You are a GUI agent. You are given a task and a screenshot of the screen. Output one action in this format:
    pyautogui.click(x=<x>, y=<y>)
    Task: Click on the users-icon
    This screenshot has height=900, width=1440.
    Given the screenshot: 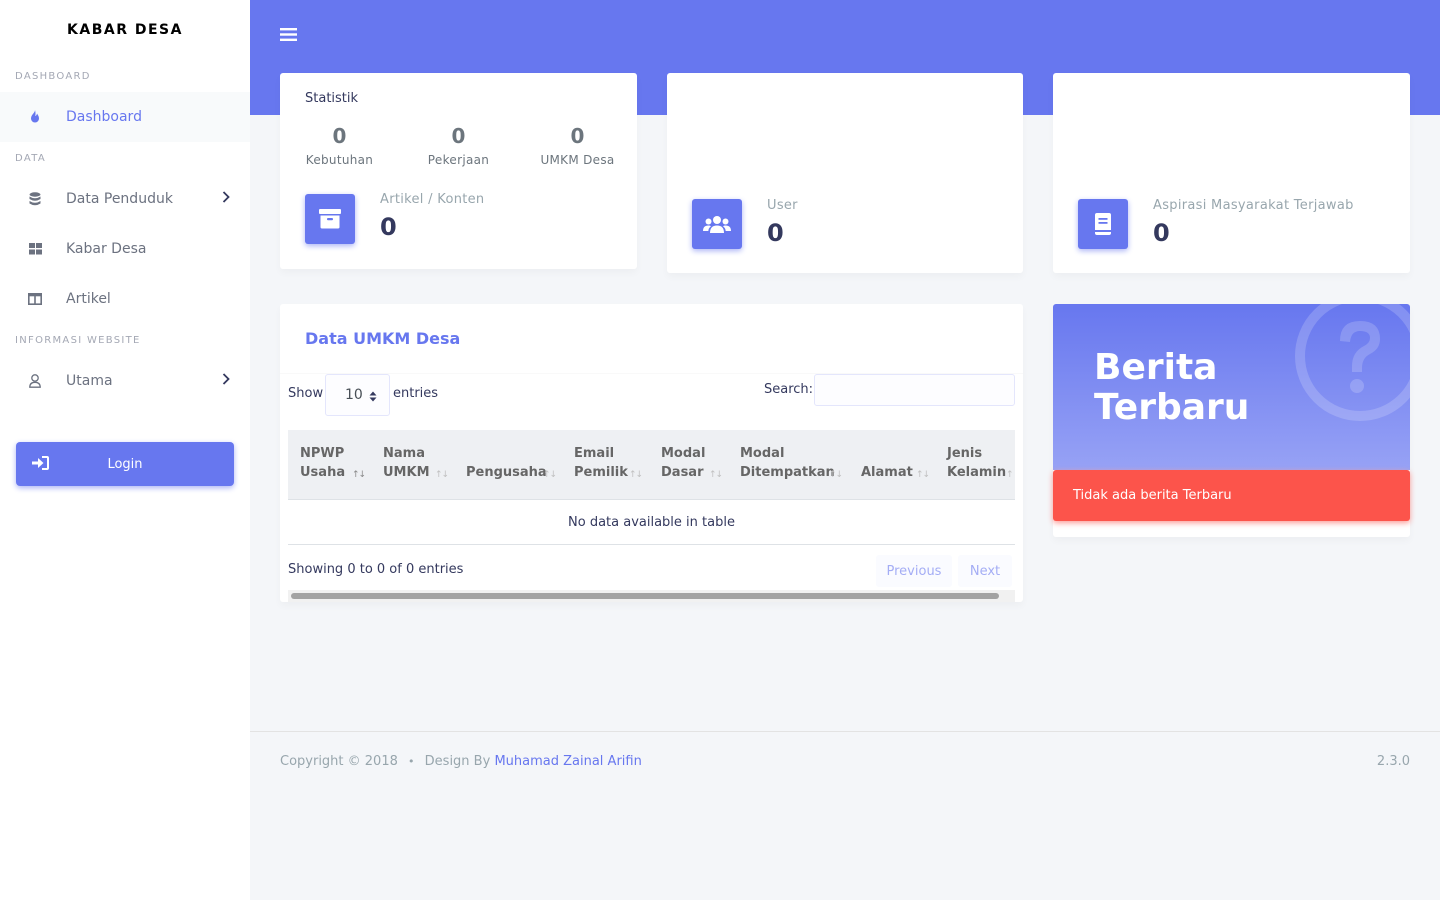 What is the action you would take?
    pyautogui.click(x=717, y=224)
    